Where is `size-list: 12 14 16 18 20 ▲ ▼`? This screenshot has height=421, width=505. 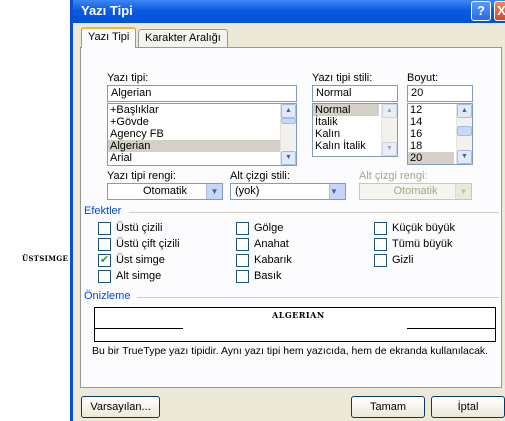
size-list: 12 14 16 18 20 ▲ ▼ is located at coordinates (440, 134).